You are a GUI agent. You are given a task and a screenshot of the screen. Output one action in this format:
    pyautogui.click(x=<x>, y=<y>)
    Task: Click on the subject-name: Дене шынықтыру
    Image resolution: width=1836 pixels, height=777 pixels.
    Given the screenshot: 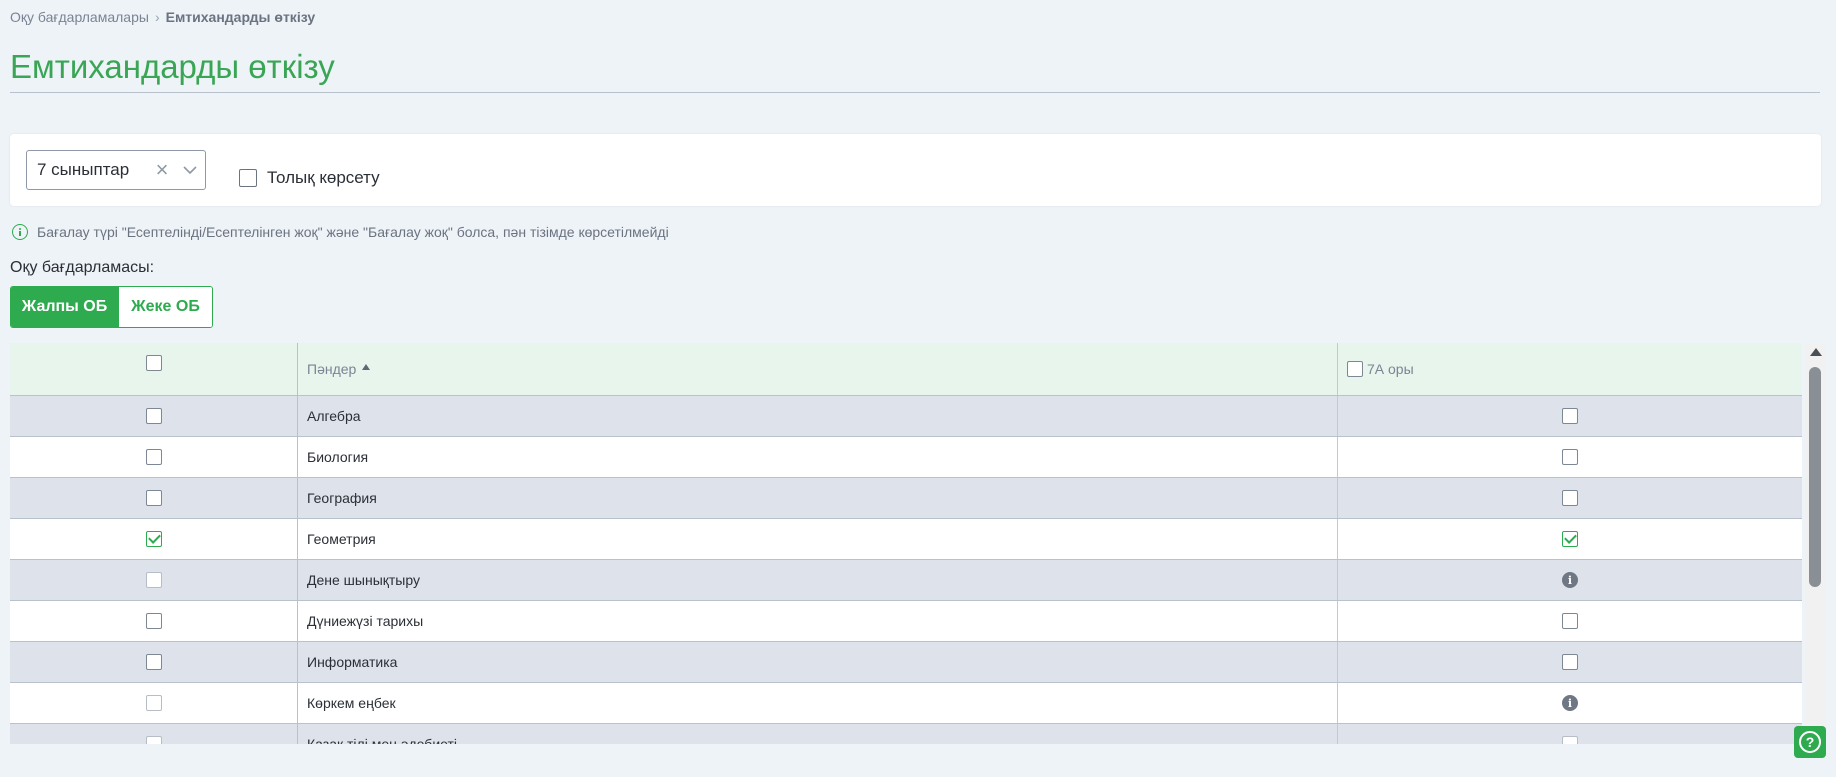 What is the action you would take?
    pyautogui.click(x=363, y=580)
    